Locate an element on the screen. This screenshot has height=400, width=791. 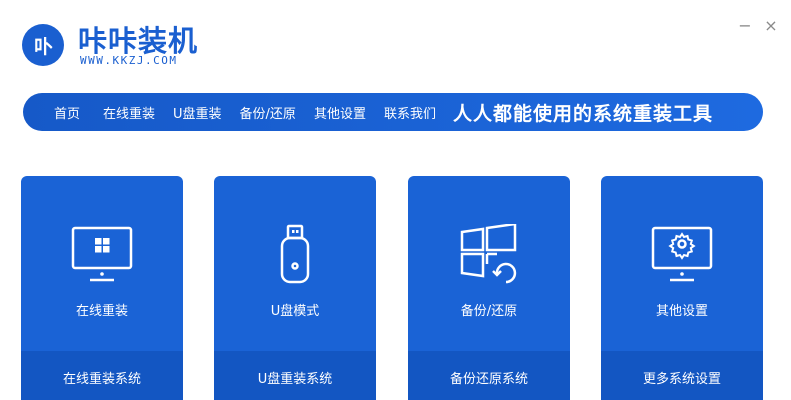
card-label: 在线重装 is located at coordinates (101, 311).